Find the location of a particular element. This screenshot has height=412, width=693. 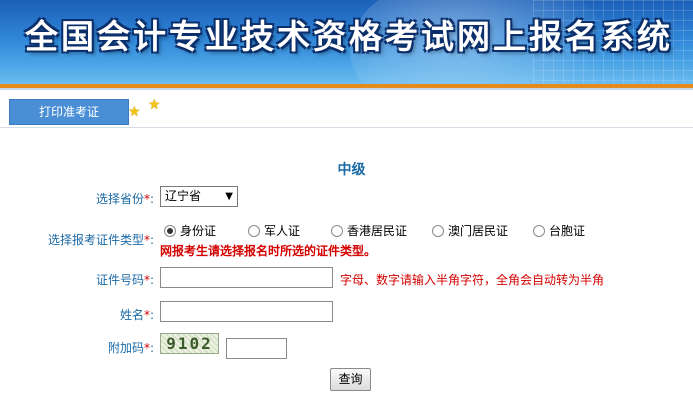

name-label: 姓名*: is located at coordinates (136, 315).